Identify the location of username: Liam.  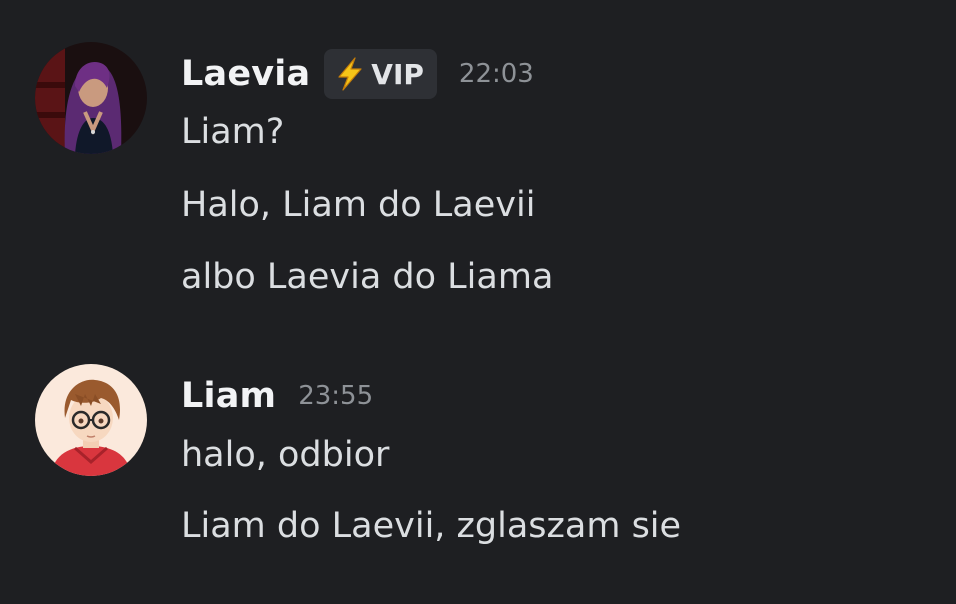
(228, 396).